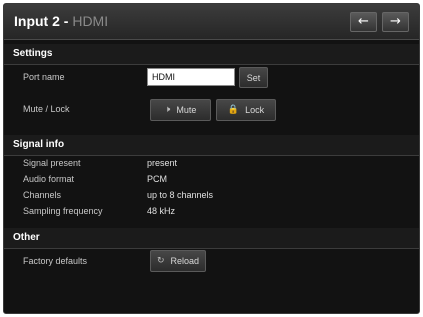 The image size is (423, 317). I want to click on audio-format-value: PCM, so click(157, 179).